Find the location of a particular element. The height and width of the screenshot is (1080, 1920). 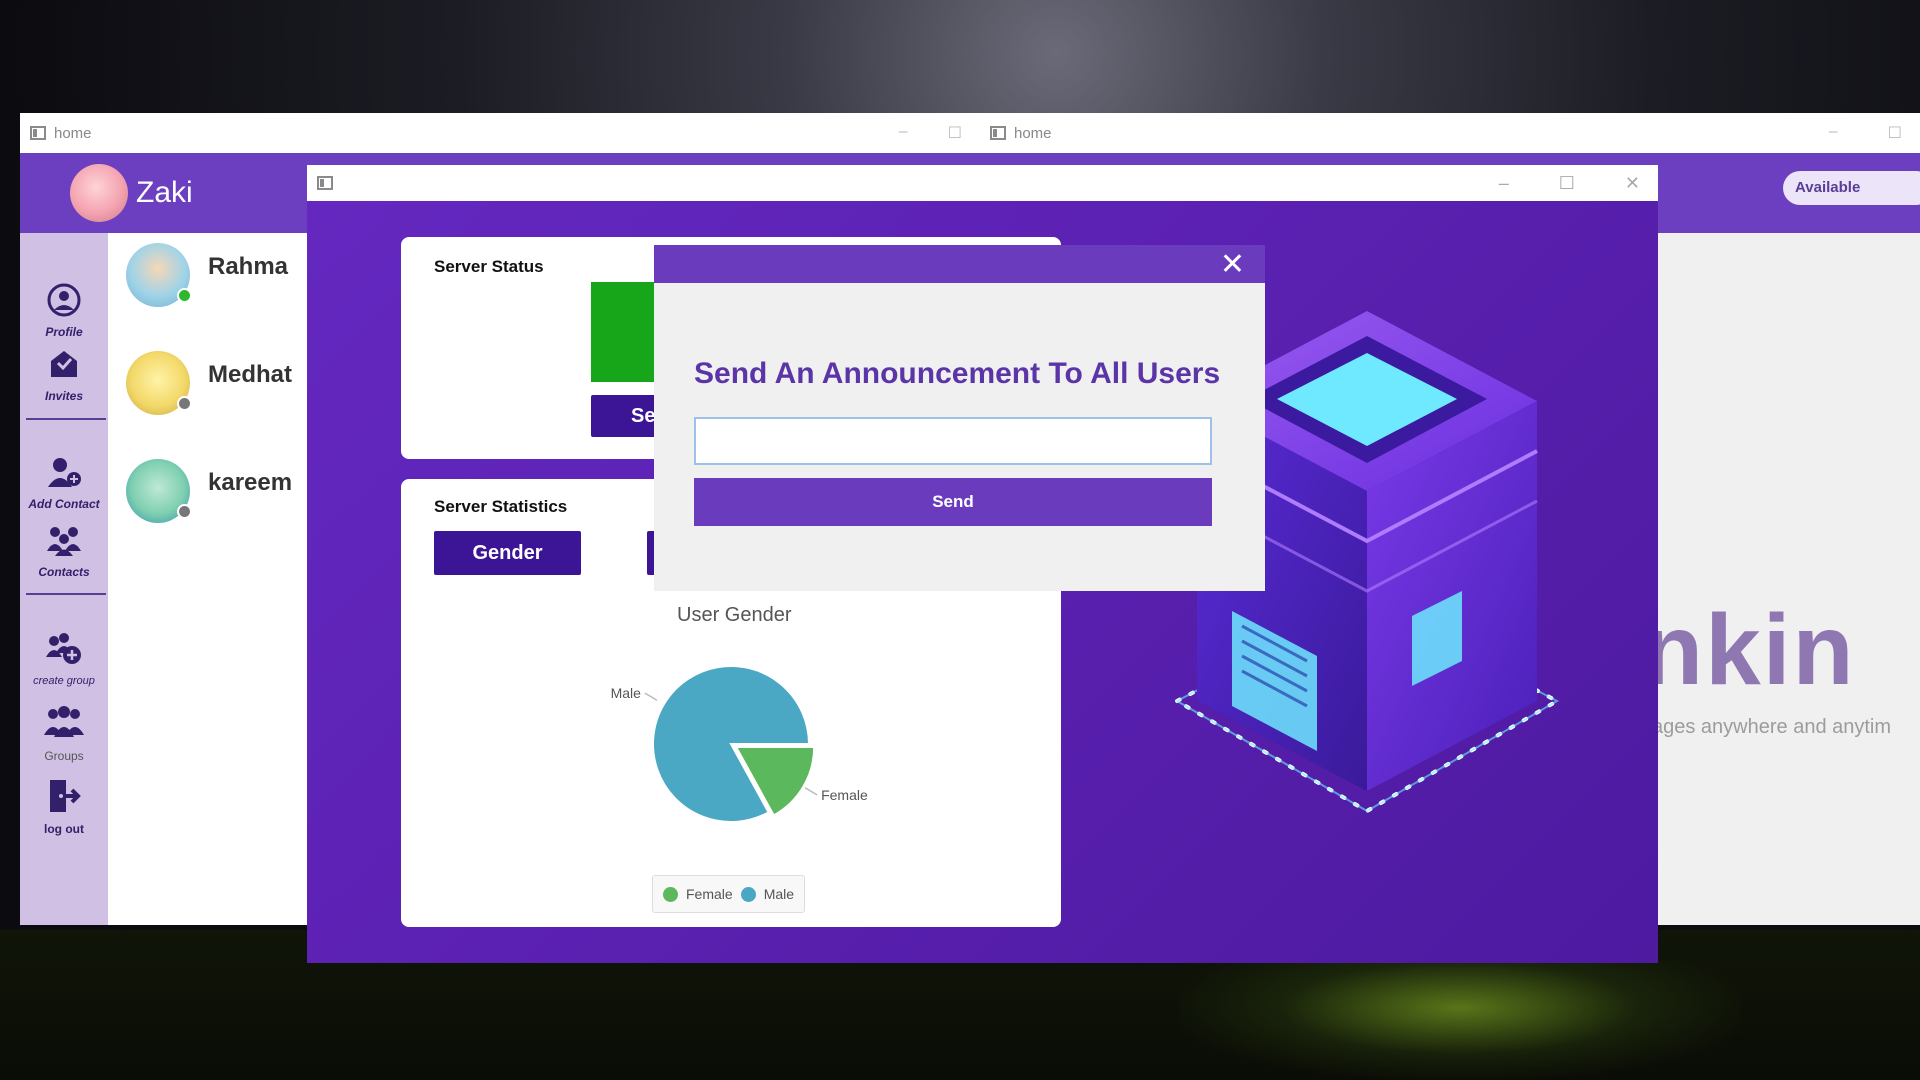

online-status-dot is located at coordinates (184, 295).